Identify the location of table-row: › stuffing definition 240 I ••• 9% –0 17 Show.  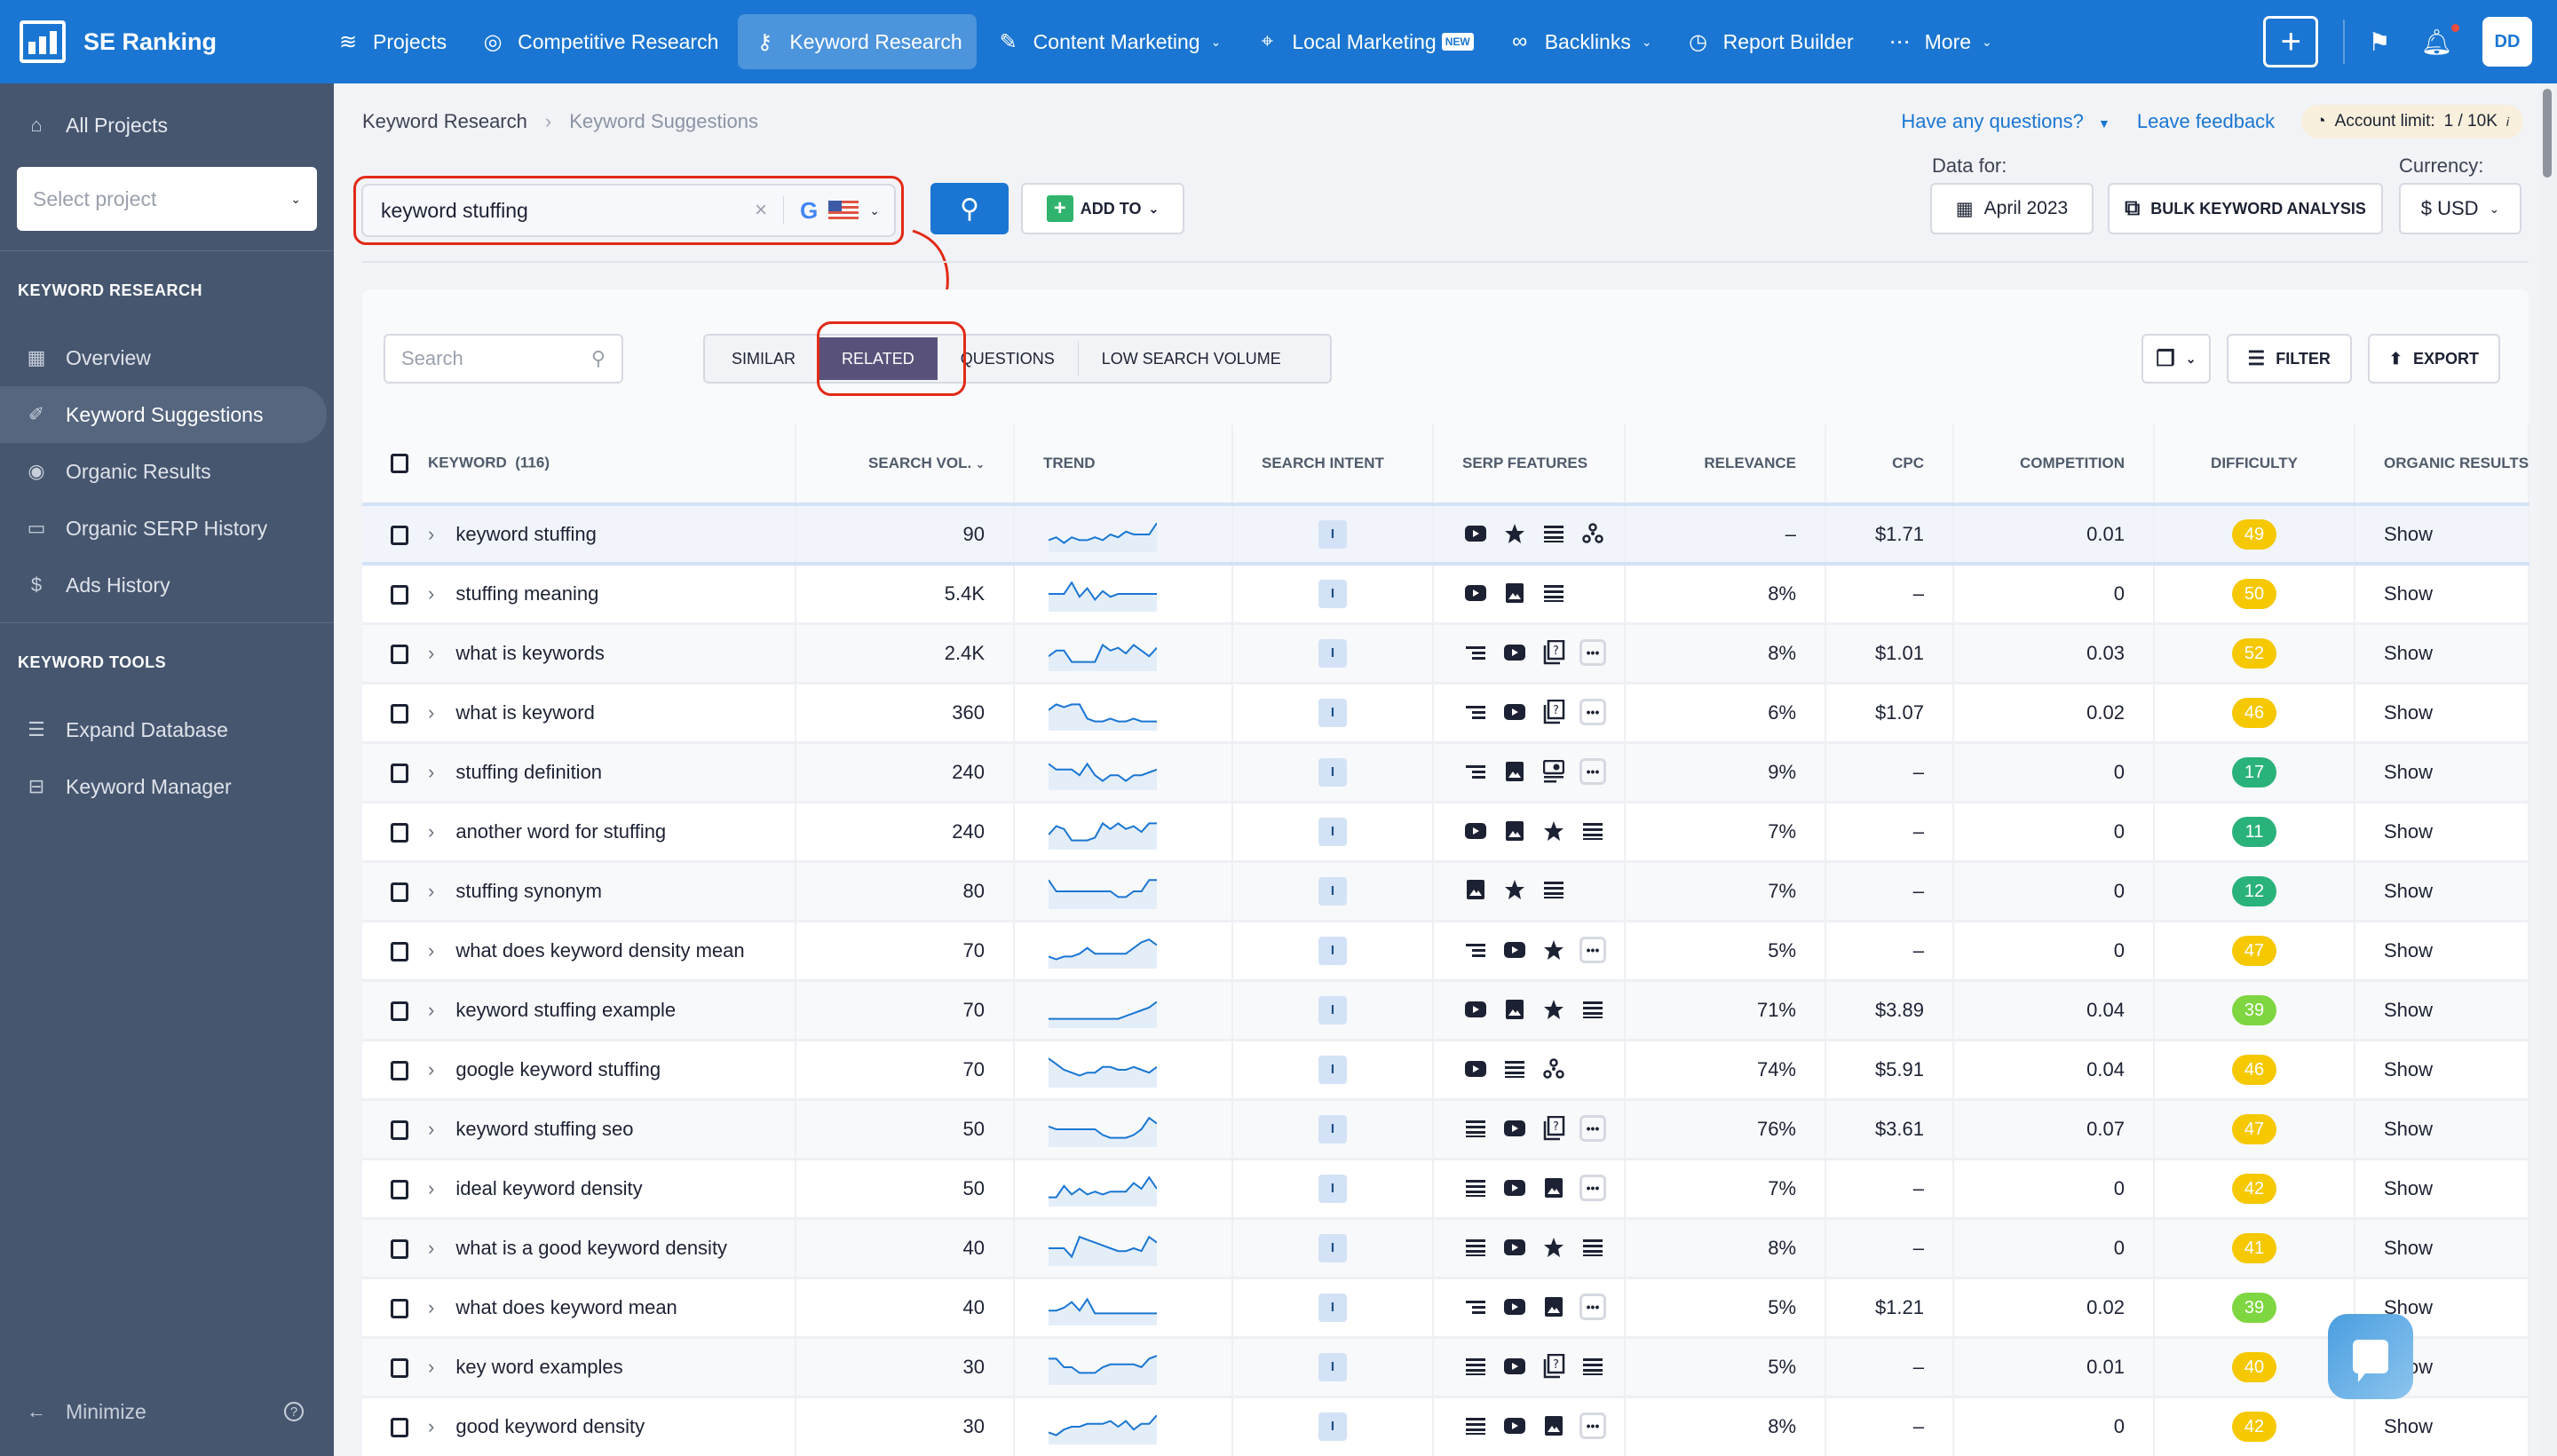
(1445, 771).